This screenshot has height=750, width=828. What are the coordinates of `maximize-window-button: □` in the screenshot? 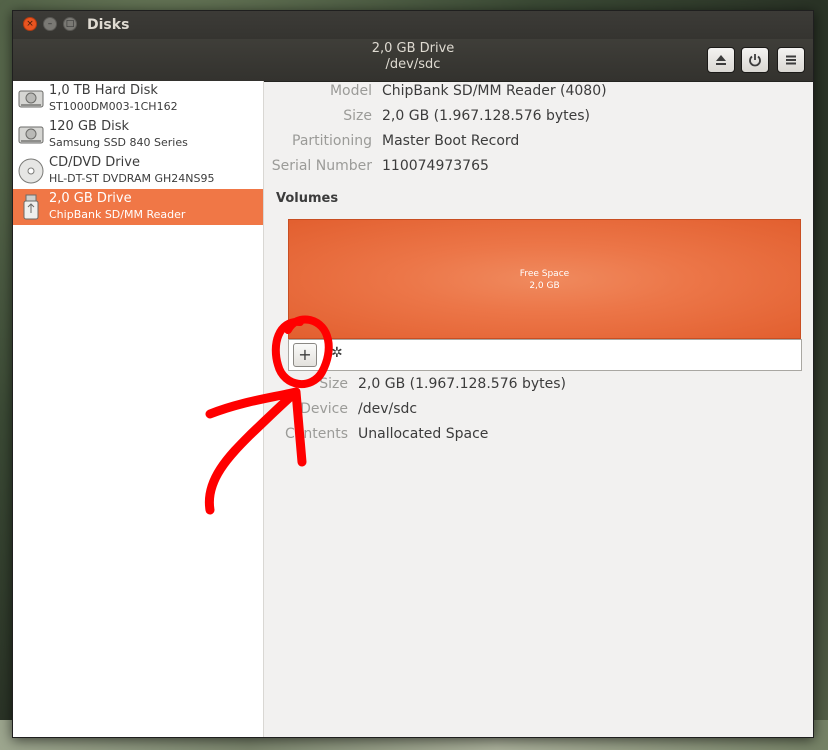 It's located at (70, 24).